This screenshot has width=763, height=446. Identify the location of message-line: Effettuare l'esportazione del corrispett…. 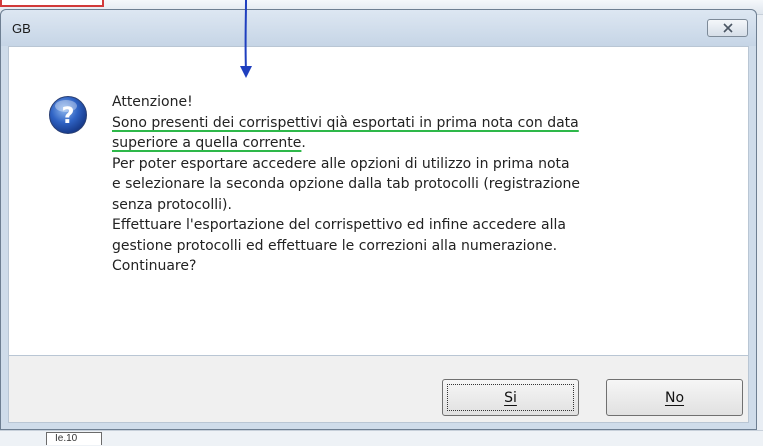
(339, 225).